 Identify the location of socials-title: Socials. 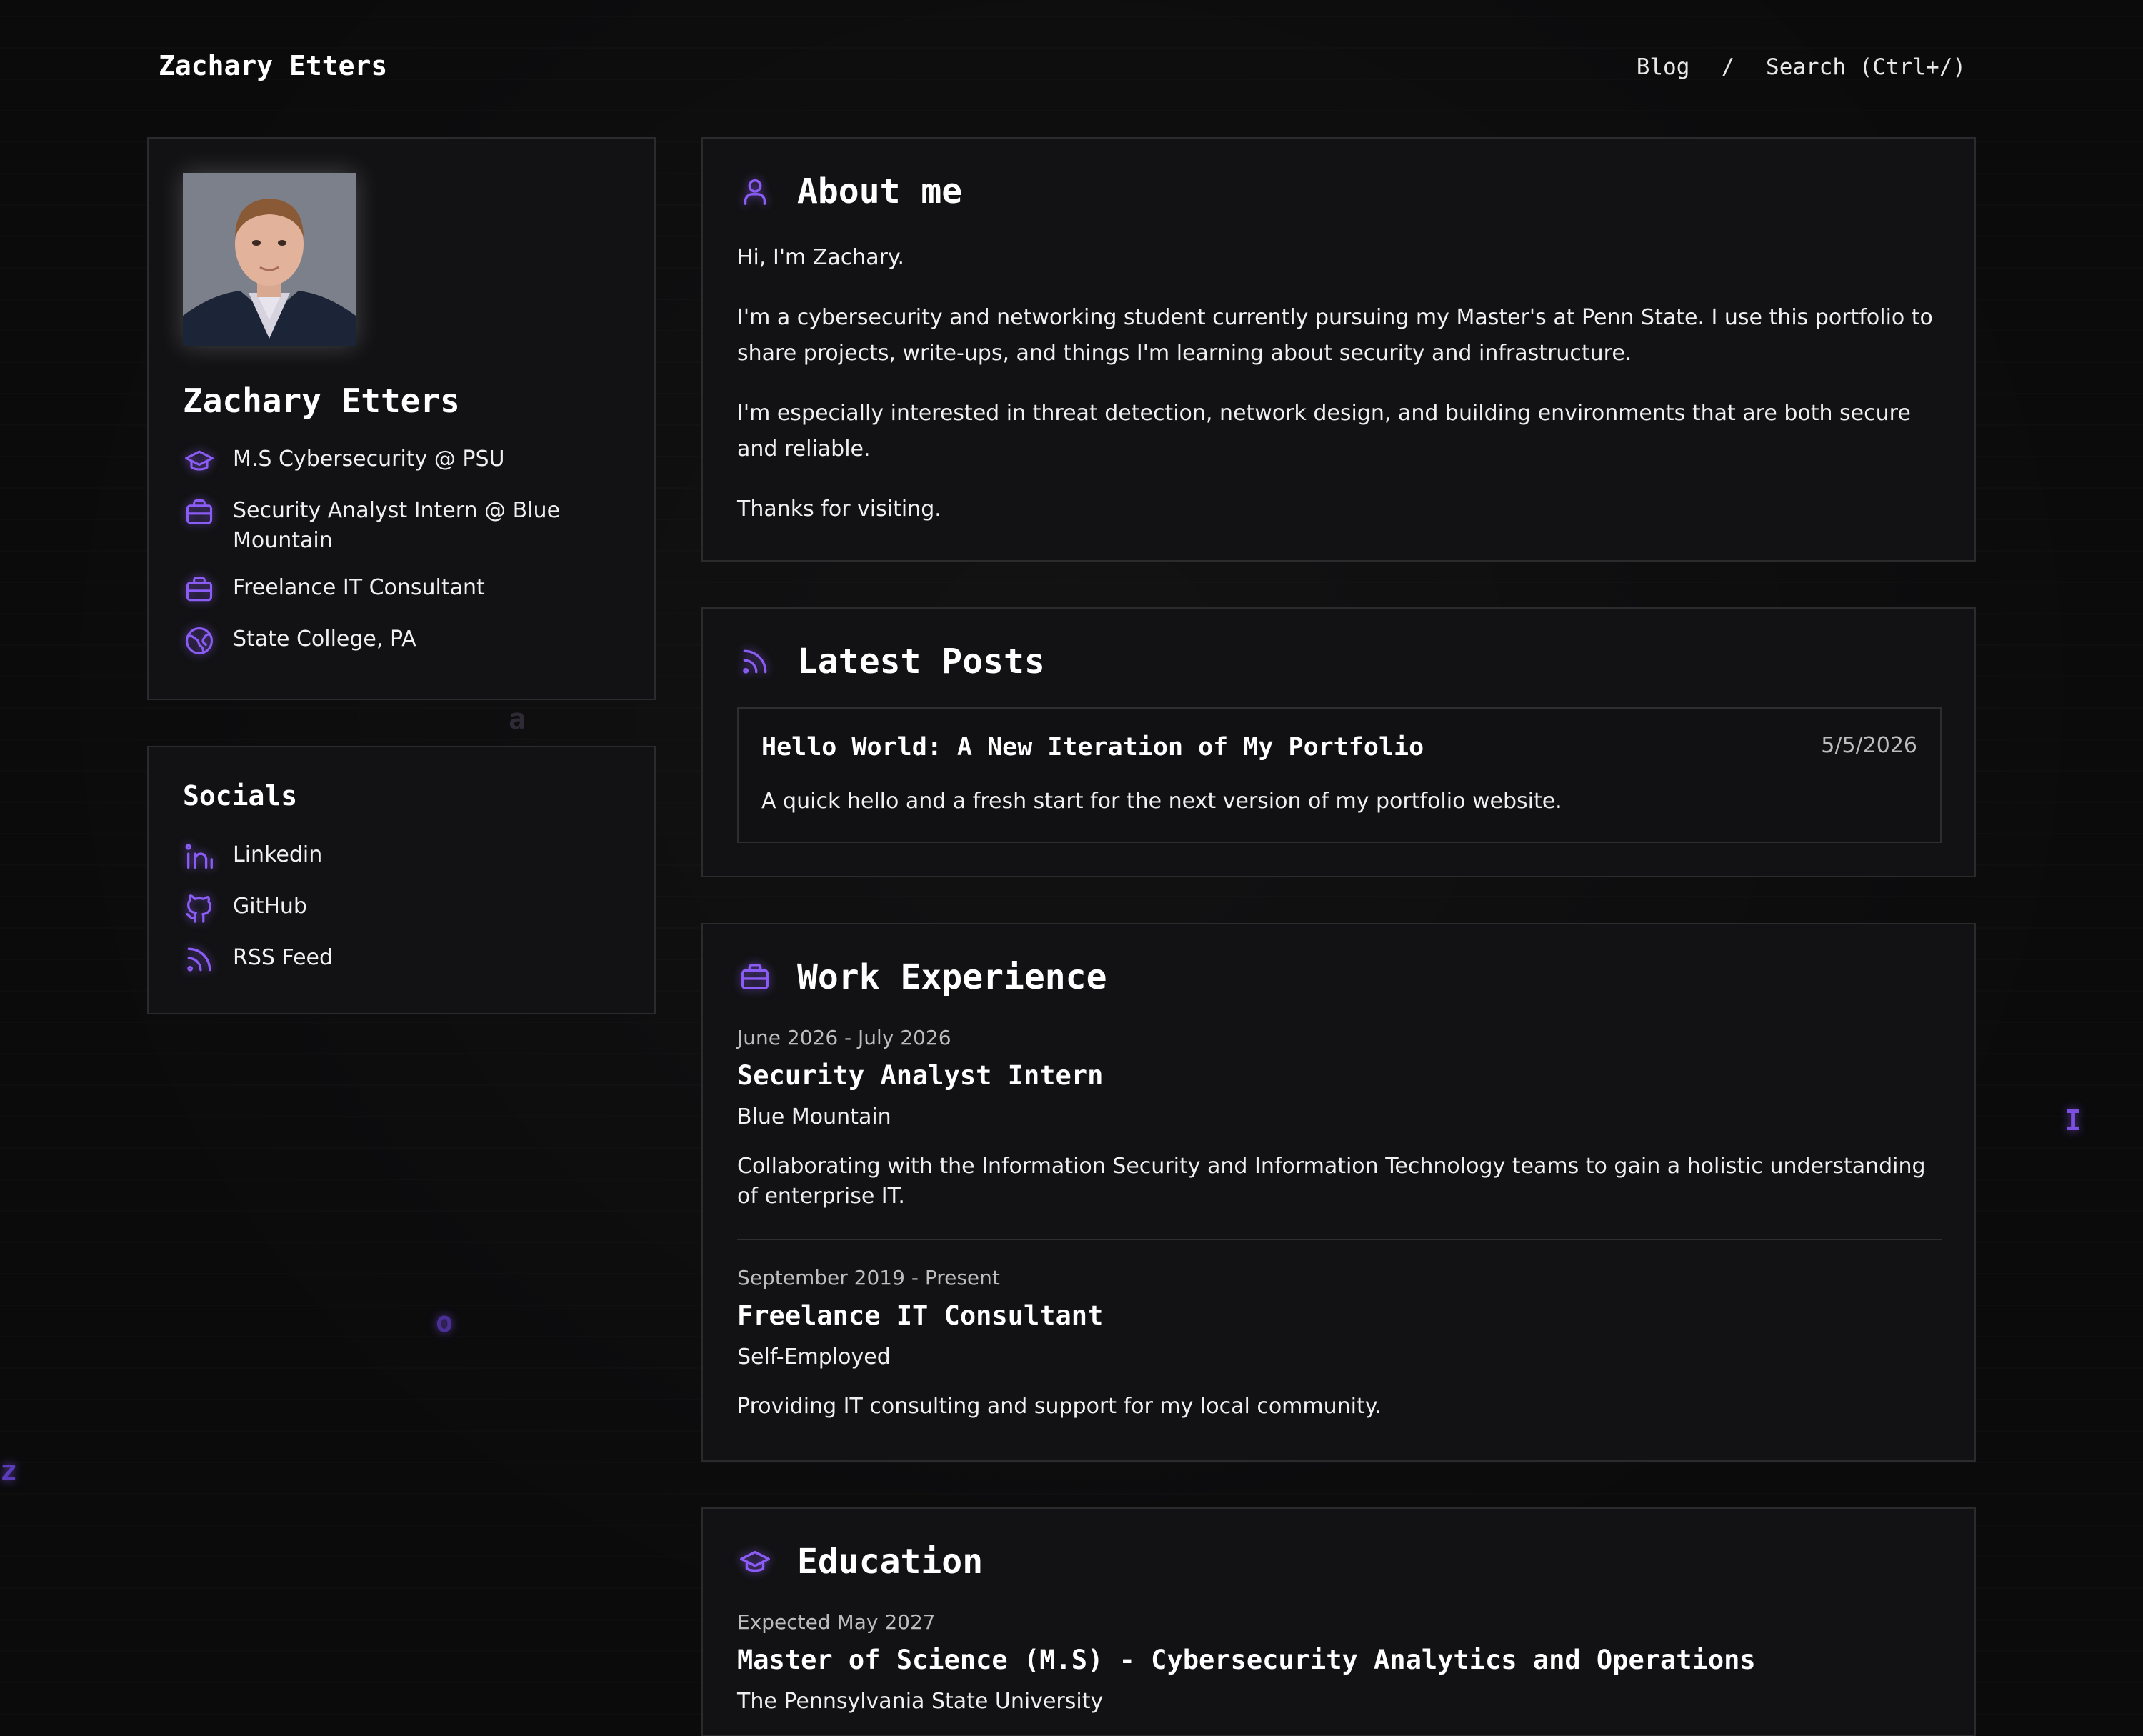
(241, 796).